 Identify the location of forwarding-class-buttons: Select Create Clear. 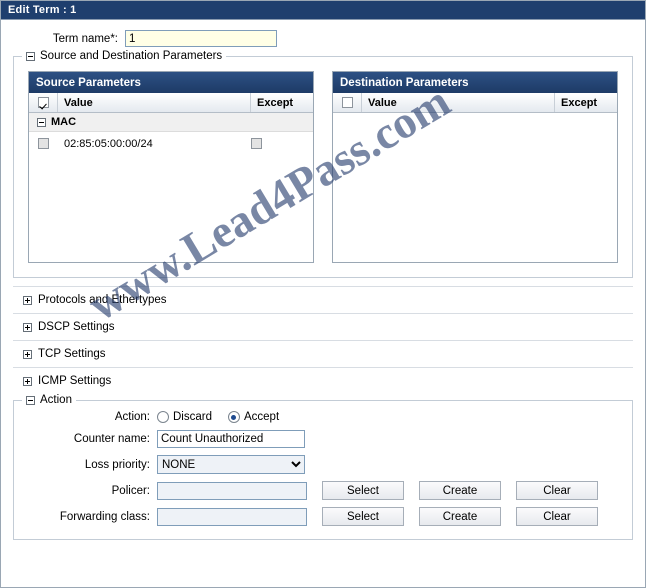
(460, 516).